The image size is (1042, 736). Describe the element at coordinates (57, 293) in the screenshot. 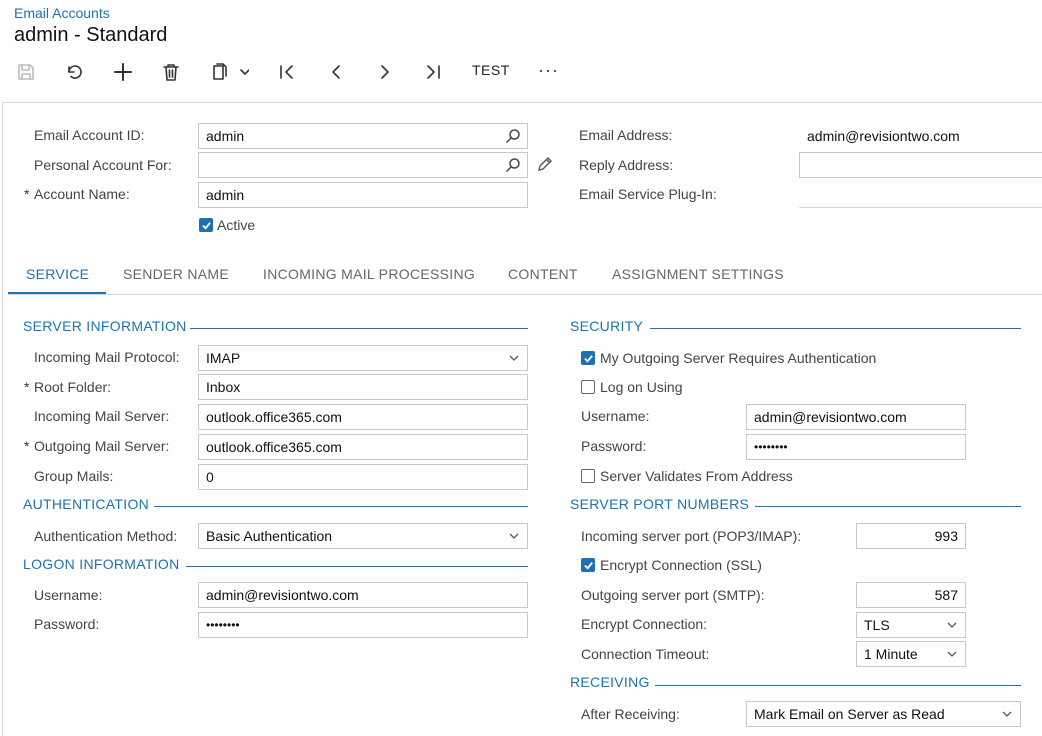

I see `active-tab-indicator` at that location.